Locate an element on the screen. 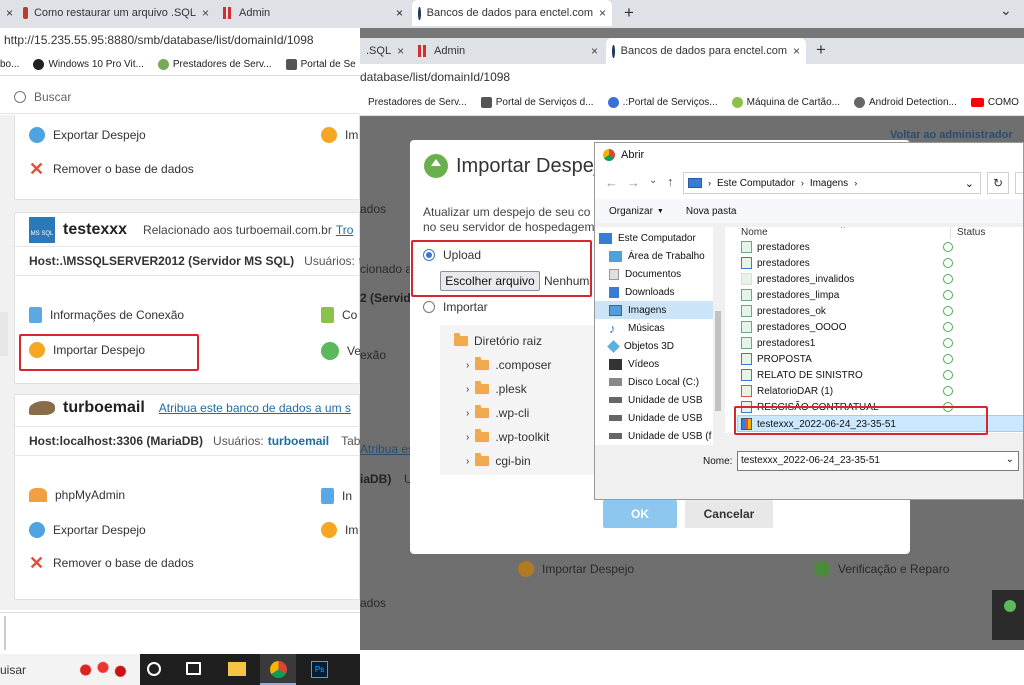 The width and height of the screenshot is (1024, 685). cortana-icon is located at coordinates (154, 669).